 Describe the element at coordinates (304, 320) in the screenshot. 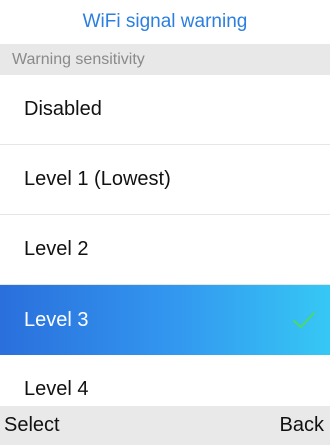

I see `check-icon` at that location.